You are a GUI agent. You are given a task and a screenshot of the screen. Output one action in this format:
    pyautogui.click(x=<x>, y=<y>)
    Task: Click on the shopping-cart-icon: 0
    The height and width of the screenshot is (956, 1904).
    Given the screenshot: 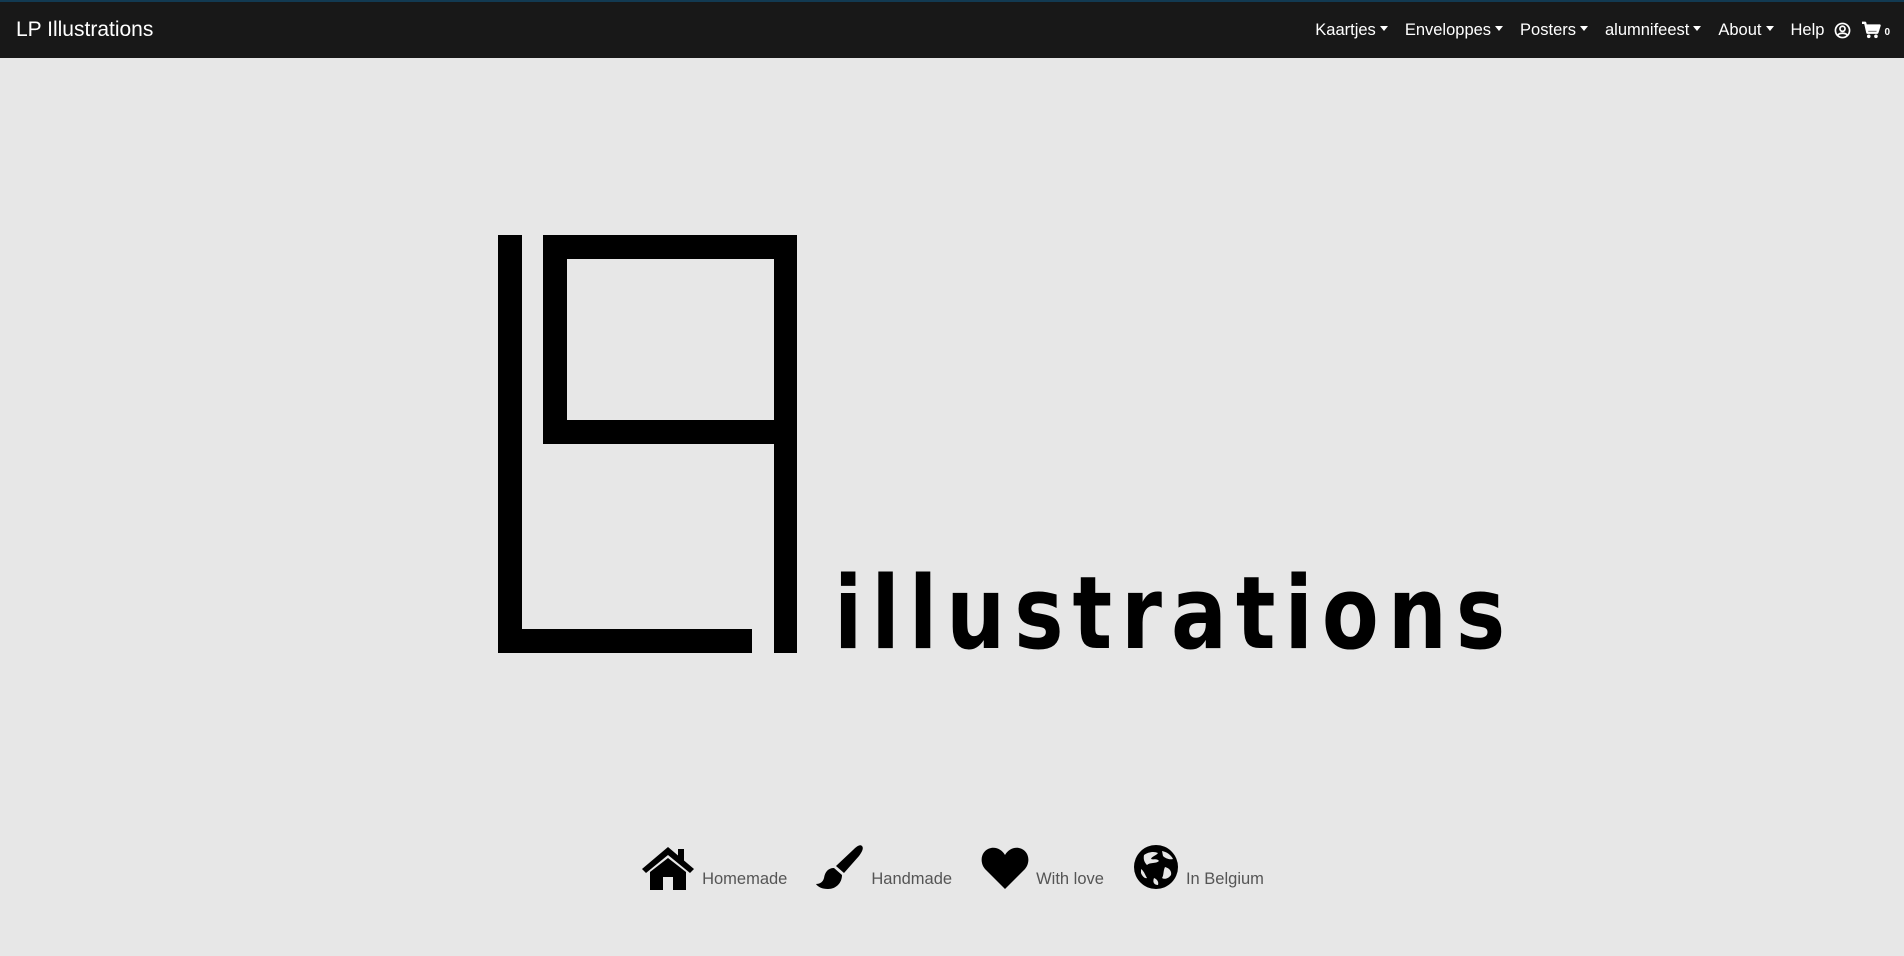 What is the action you would take?
    pyautogui.click(x=1875, y=30)
    